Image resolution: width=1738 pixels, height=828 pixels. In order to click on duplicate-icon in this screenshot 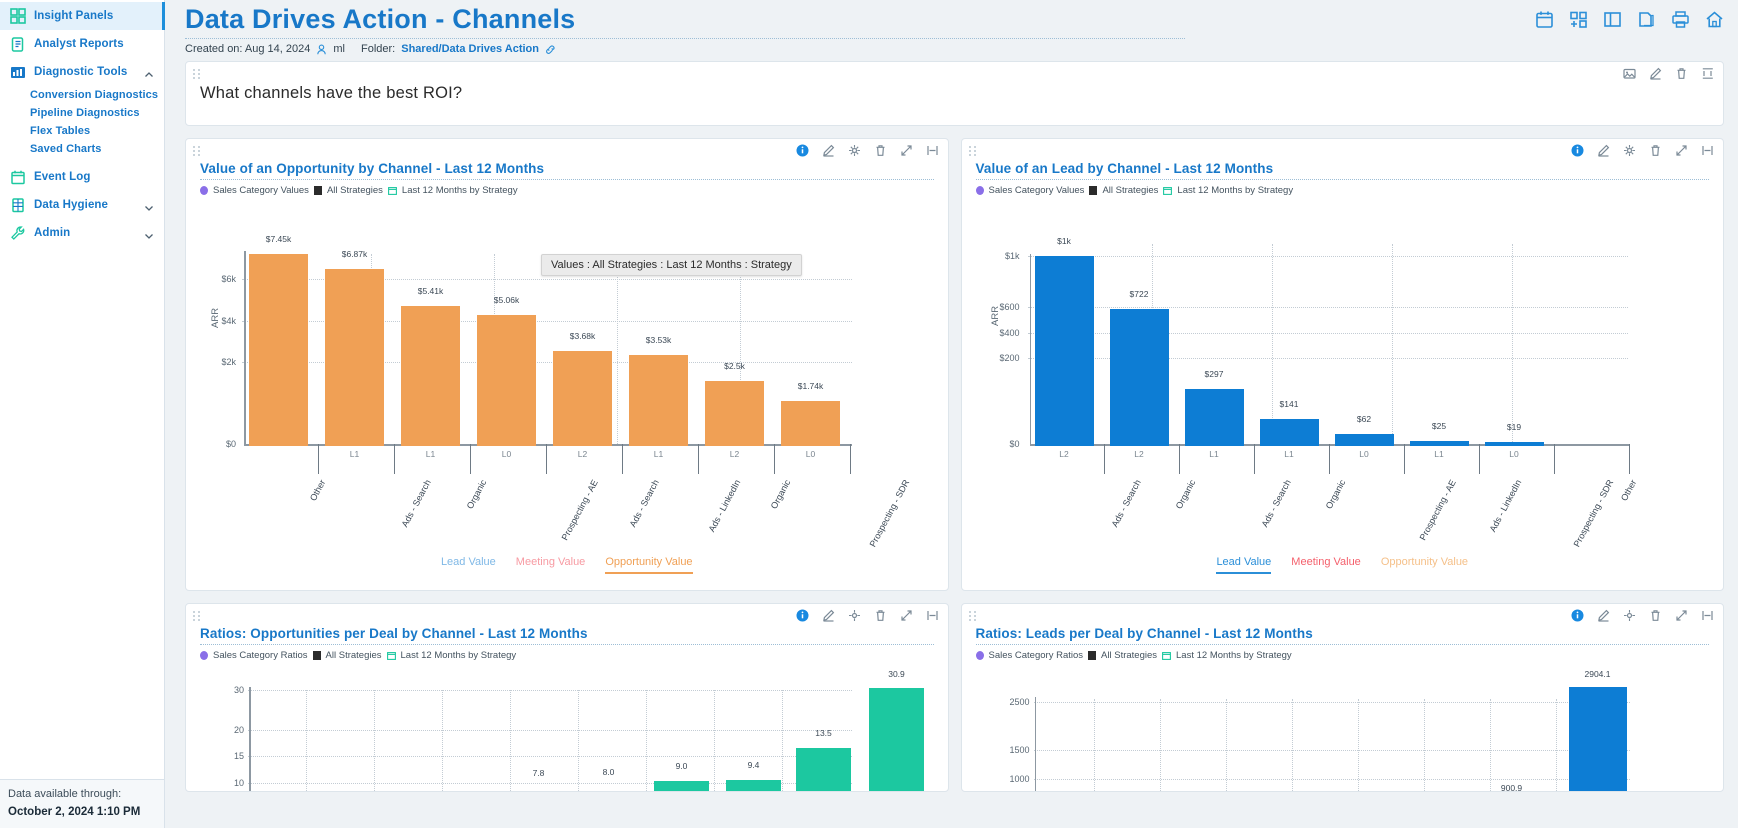, I will do `click(1646, 19)`.